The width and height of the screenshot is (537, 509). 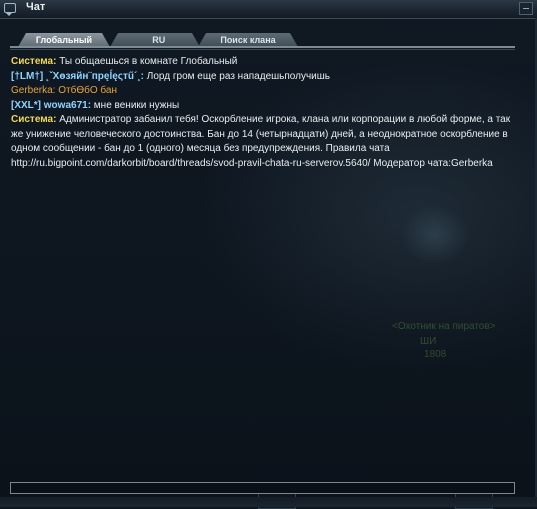 I want to click on chat-input, so click(x=262, y=488).